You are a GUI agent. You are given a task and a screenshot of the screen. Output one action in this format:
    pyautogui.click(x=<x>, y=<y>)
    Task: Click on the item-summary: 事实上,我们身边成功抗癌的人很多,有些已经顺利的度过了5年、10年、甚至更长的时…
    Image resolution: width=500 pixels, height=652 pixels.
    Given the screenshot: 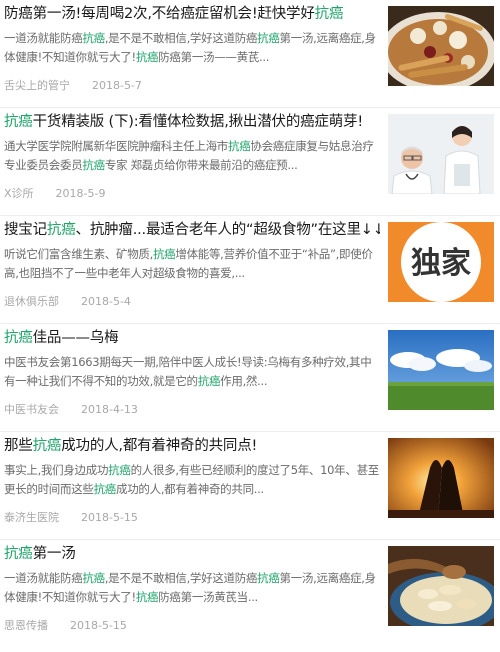 What is the action you would take?
    pyautogui.click(x=192, y=480)
    